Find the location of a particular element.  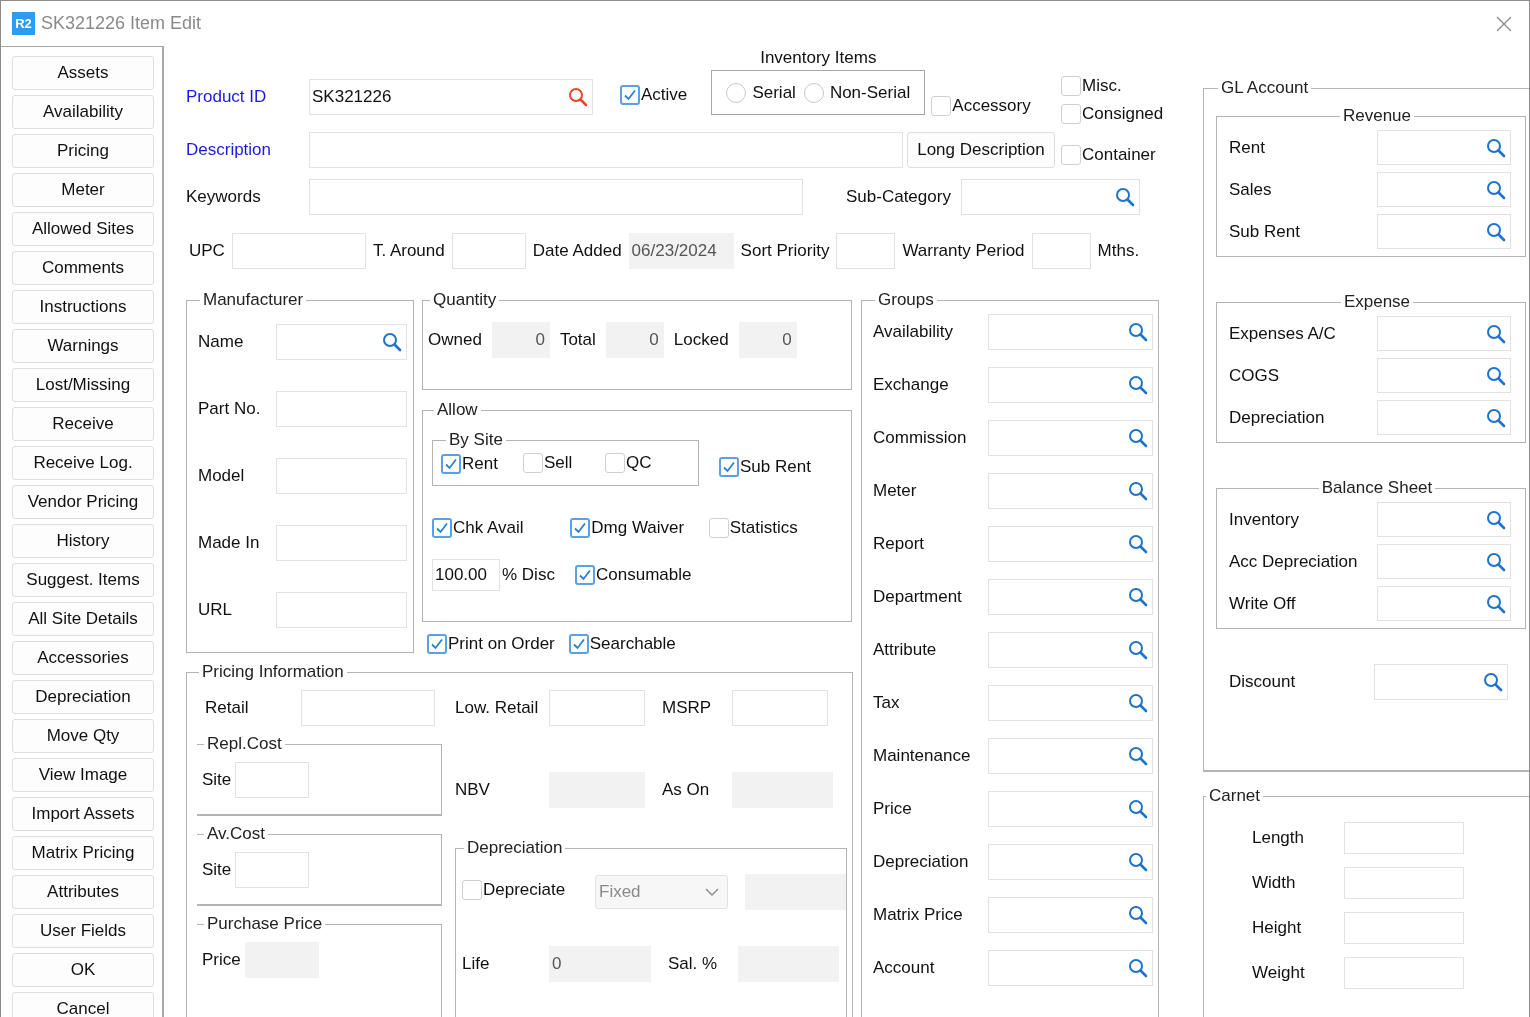

checkbox: QC is located at coordinates (628, 463).